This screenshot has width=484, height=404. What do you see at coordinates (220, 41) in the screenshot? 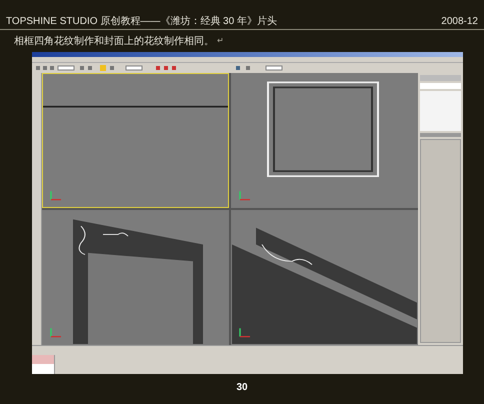
I see `paragraph-mark: ↵` at bounding box center [220, 41].